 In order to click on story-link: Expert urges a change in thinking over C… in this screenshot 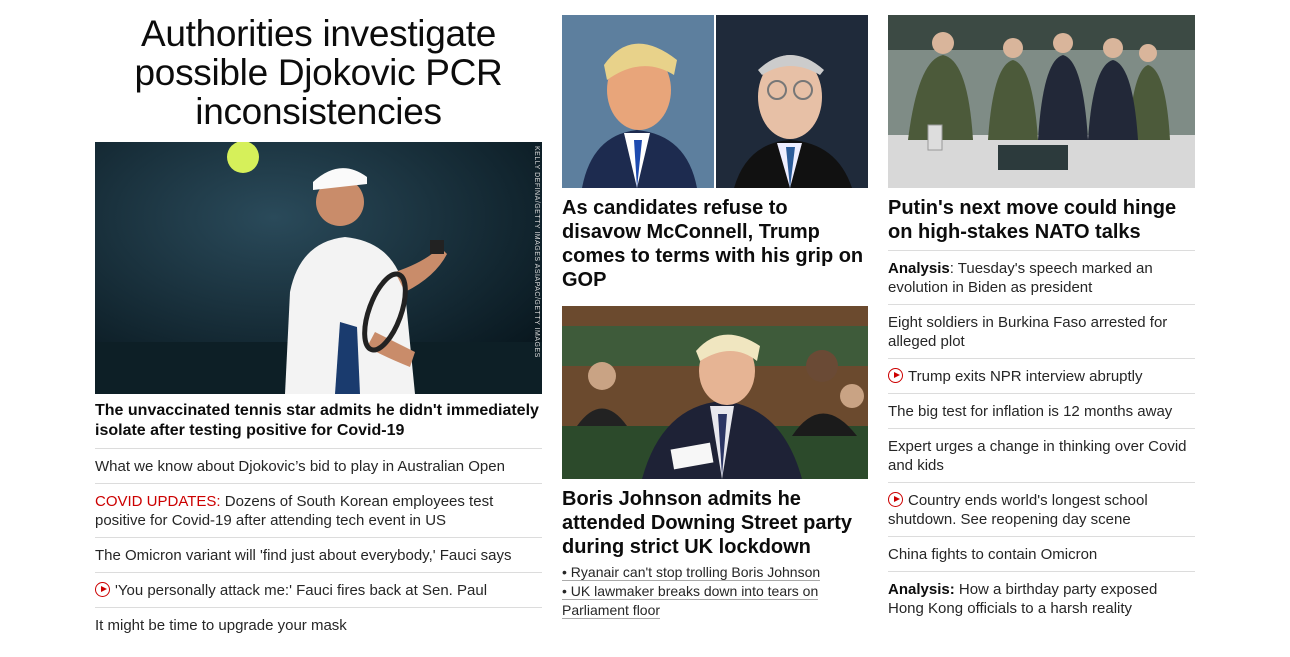, I will do `click(1037, 456)`.